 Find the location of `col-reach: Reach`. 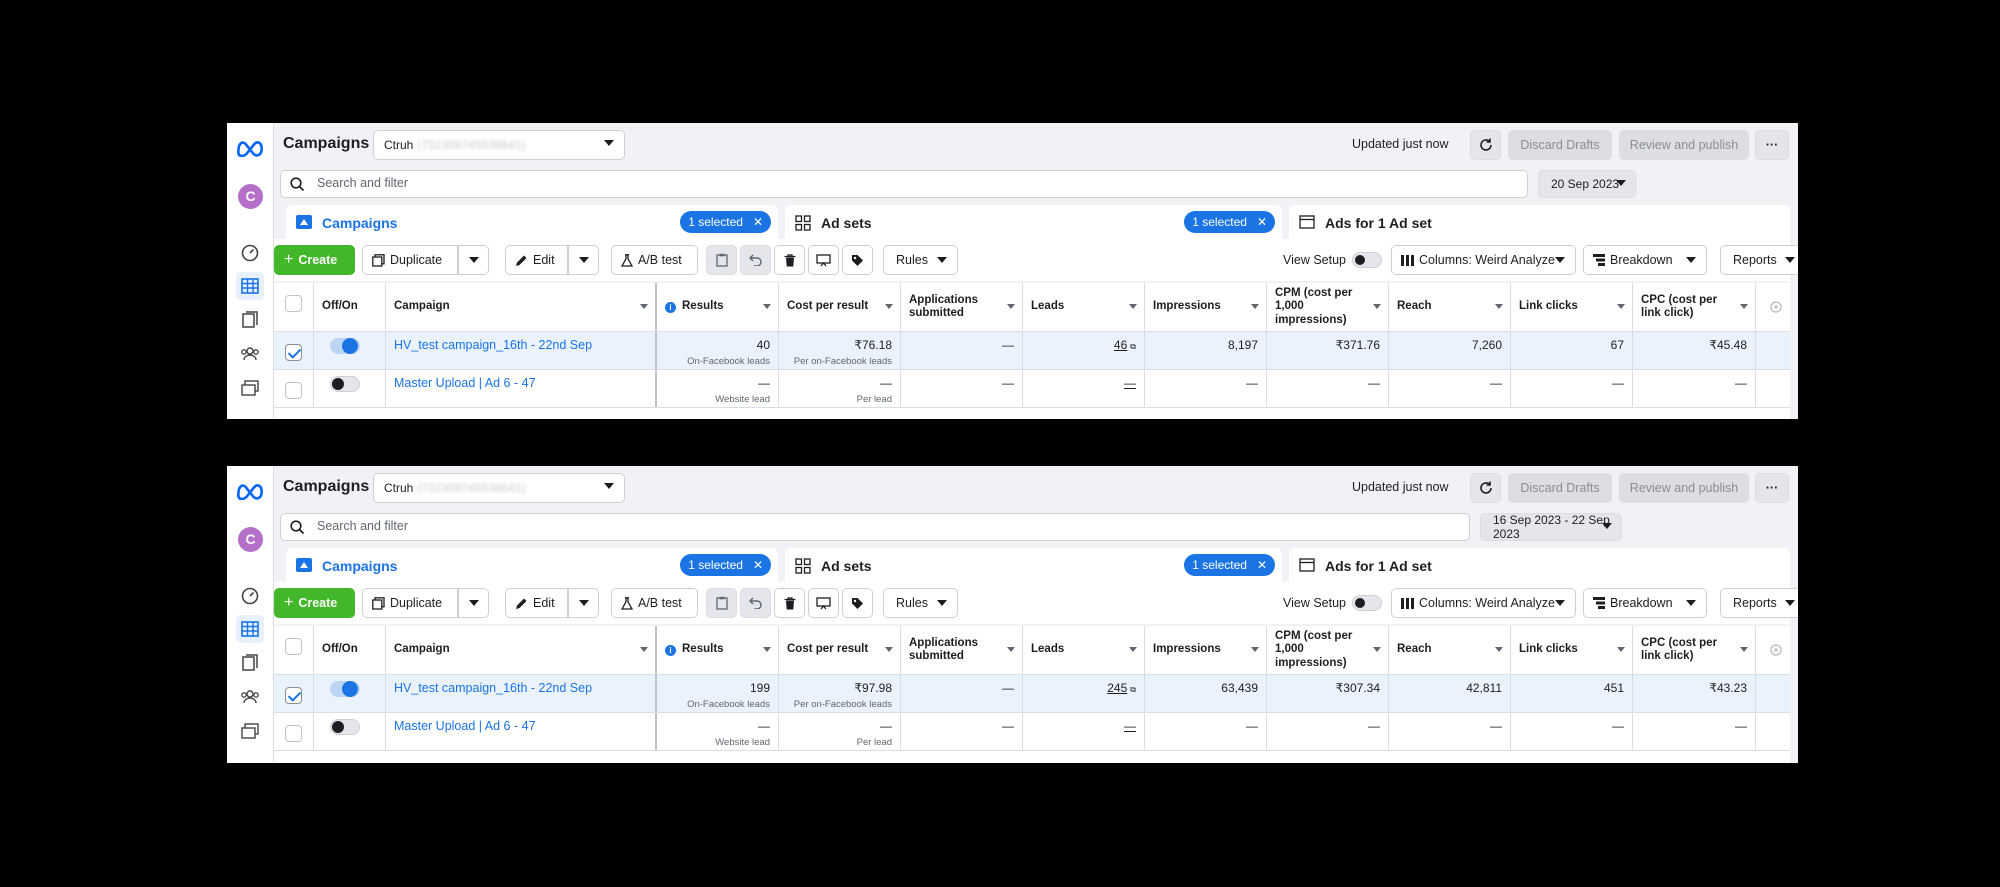

col-reach: Reach is located at coordinates (1450, 307).